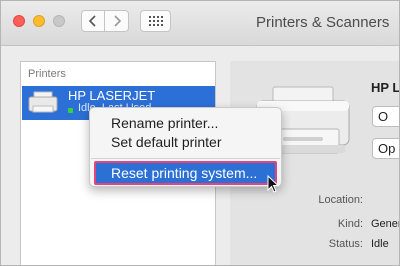  Describe the element at coordinates (323, 22) in the screenshot. I see `window-title: Printers & Scanners` at that location.